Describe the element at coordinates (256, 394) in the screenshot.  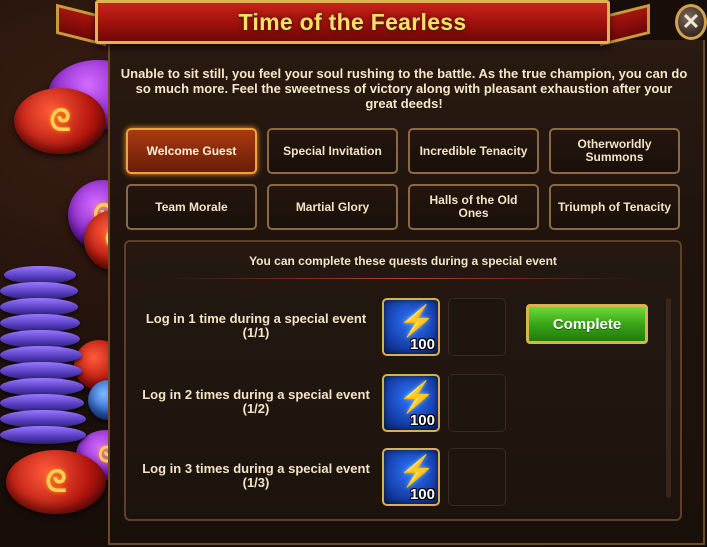
I see `quest-text: Log in 2 times during a special event` at that location.